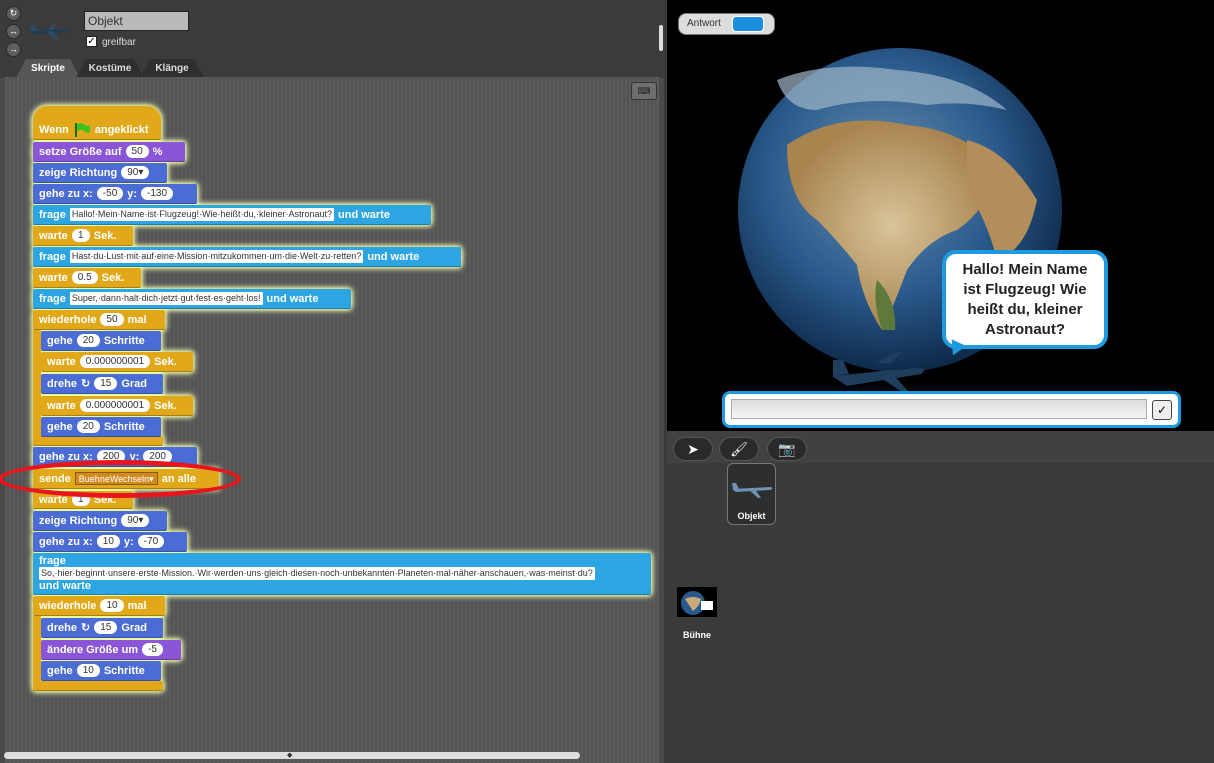  Describe the element at coordinates (85, 628) in the screenshot. I see `rotate-right-icon: ↻` at that location.